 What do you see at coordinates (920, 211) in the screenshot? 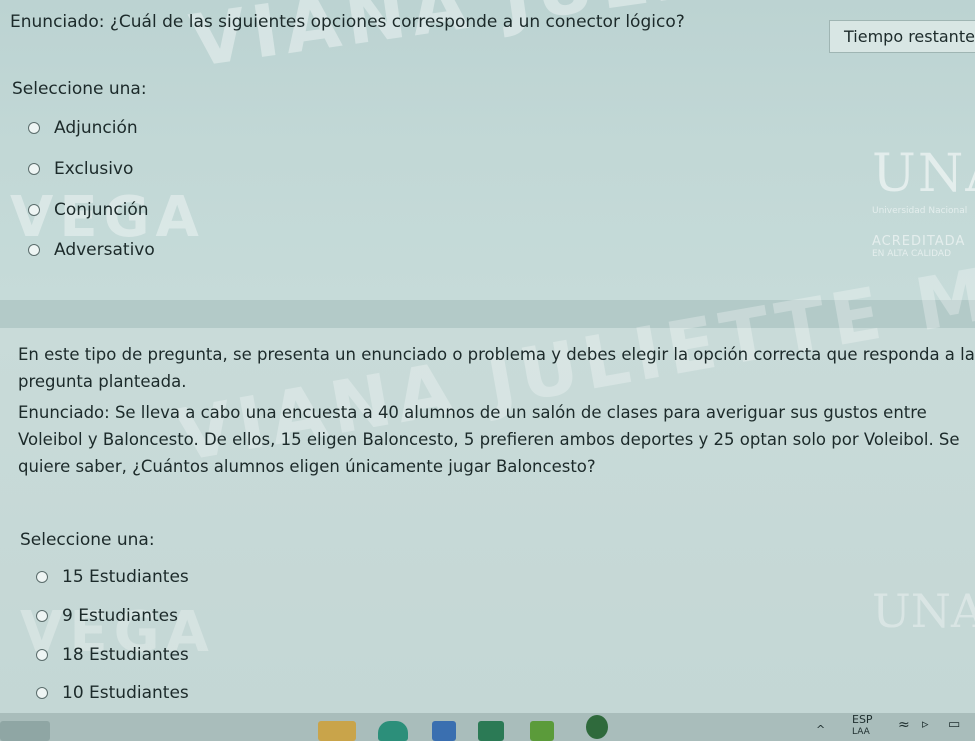
I see `logo-subtitle: Universidad Nacional` at bounding box center [920, 211].